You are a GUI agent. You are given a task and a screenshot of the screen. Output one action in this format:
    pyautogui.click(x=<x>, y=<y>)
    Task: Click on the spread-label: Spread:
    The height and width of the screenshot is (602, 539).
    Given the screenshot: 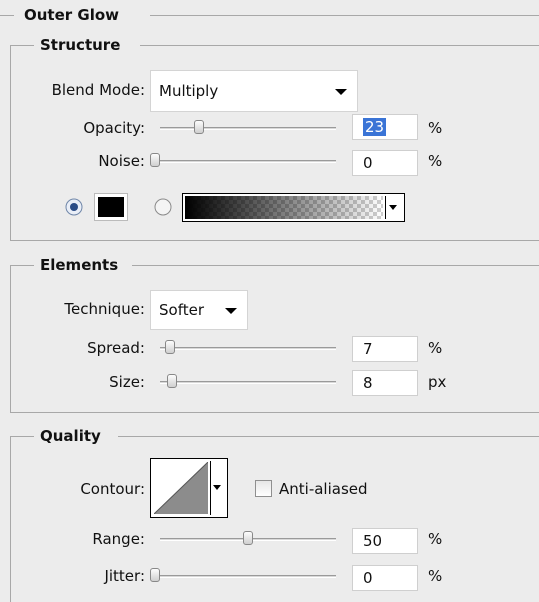 What is the action you would take?
    pyautogui.click(x=116, y=348)
    